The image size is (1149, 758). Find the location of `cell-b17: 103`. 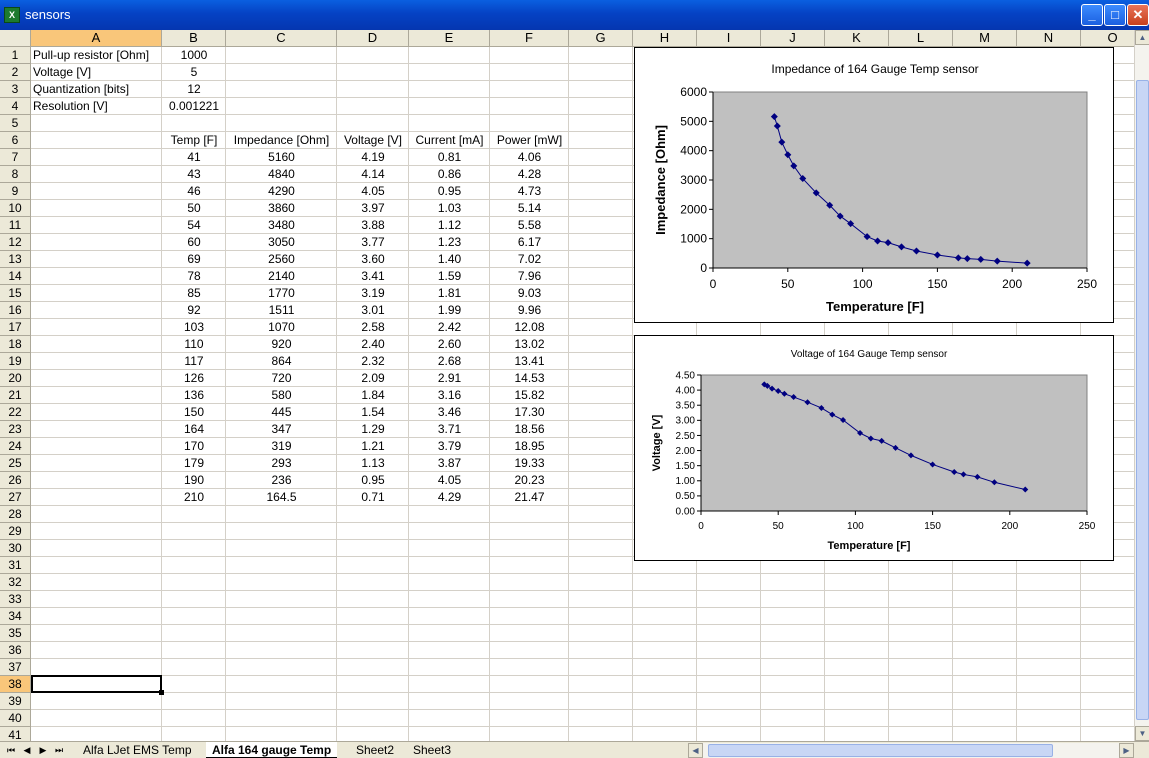

cell-b17: 103 is located at coordinates (194, 327).